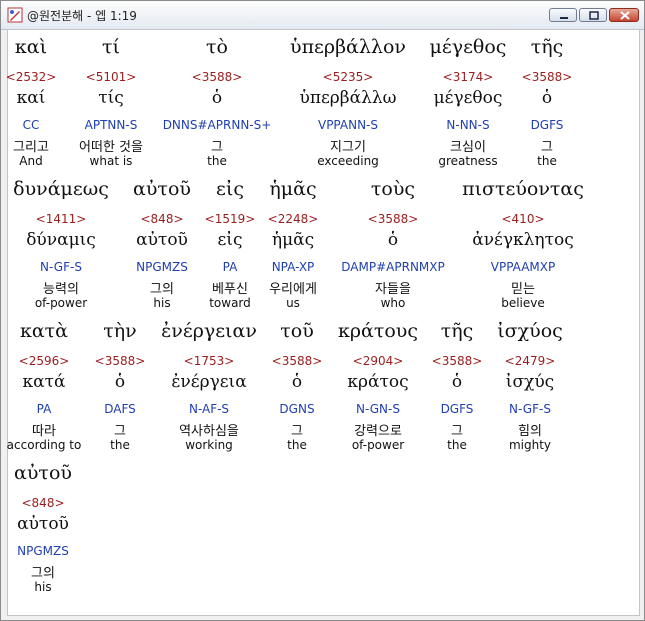  Describe the element at coordinates (393, 303) in the screenshot. I see `english-gloss: who` at that location.